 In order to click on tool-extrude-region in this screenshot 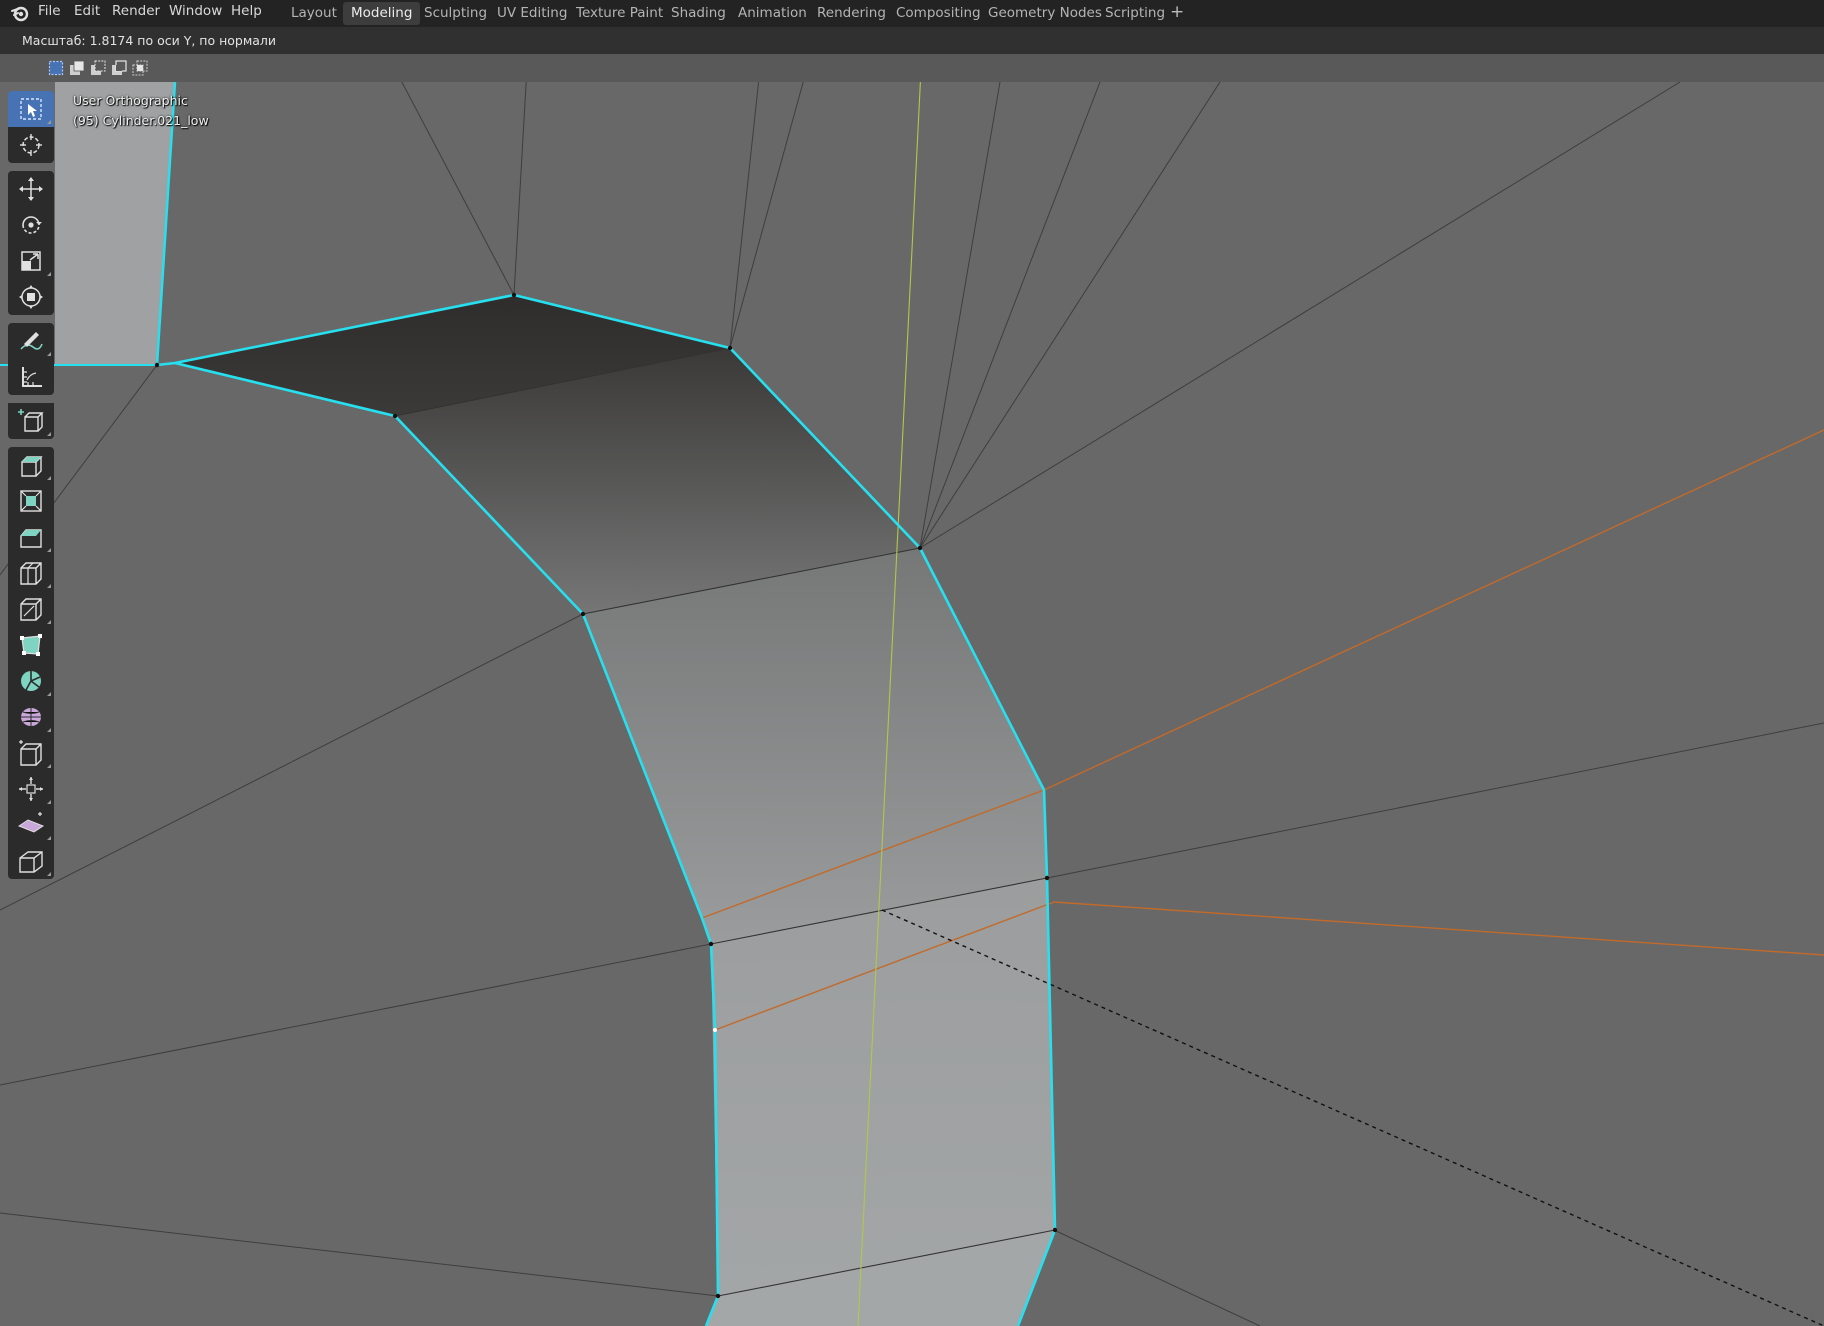, I will do `click(31, 465)`.